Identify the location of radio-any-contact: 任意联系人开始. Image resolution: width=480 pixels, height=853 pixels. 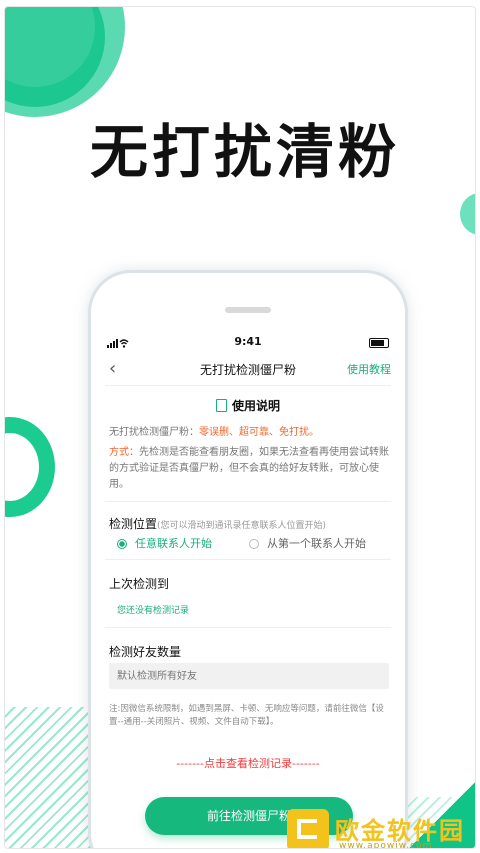
(164, 543).